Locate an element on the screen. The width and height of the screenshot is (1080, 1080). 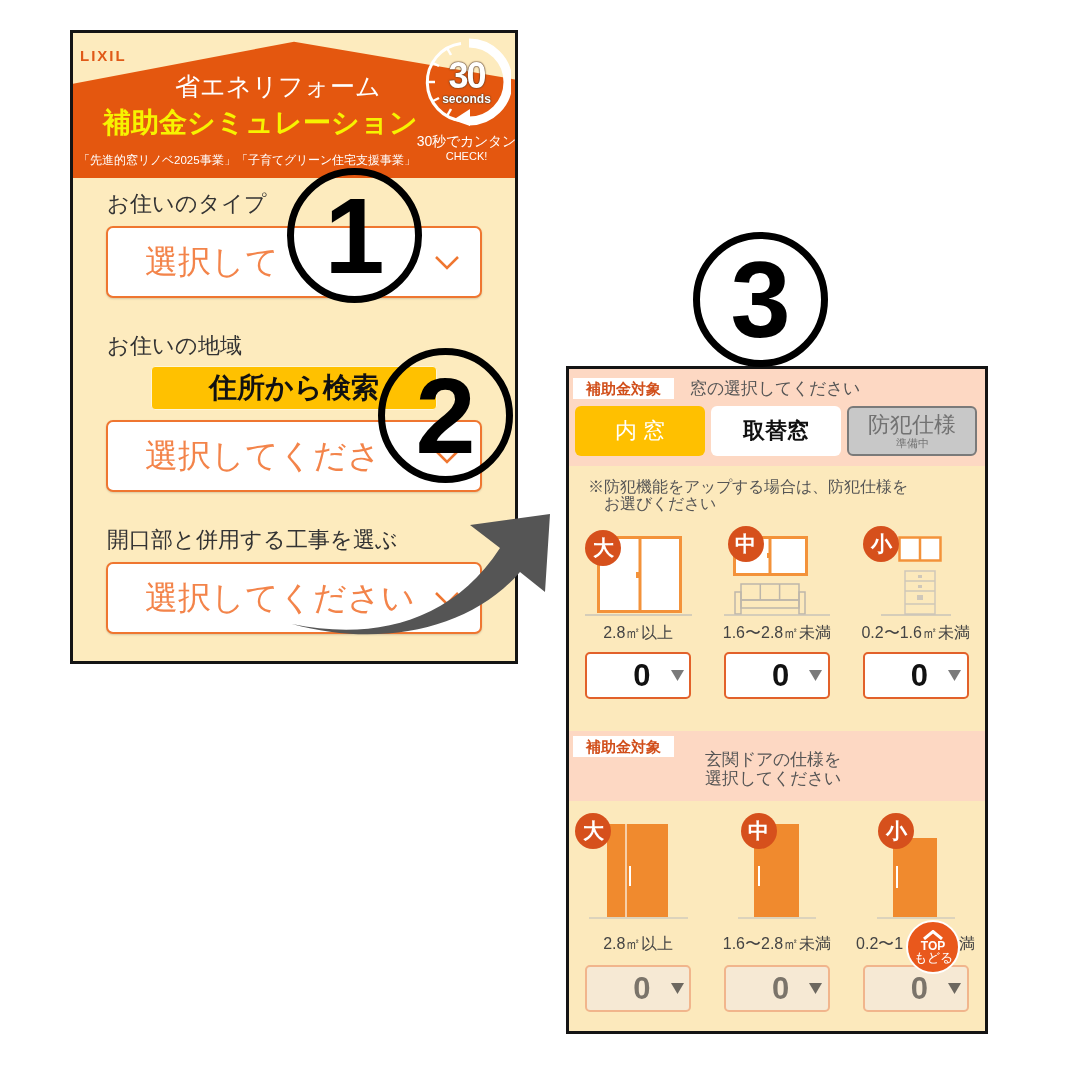
size-label: 0.2〜1 is located at coordinates (880, 944).